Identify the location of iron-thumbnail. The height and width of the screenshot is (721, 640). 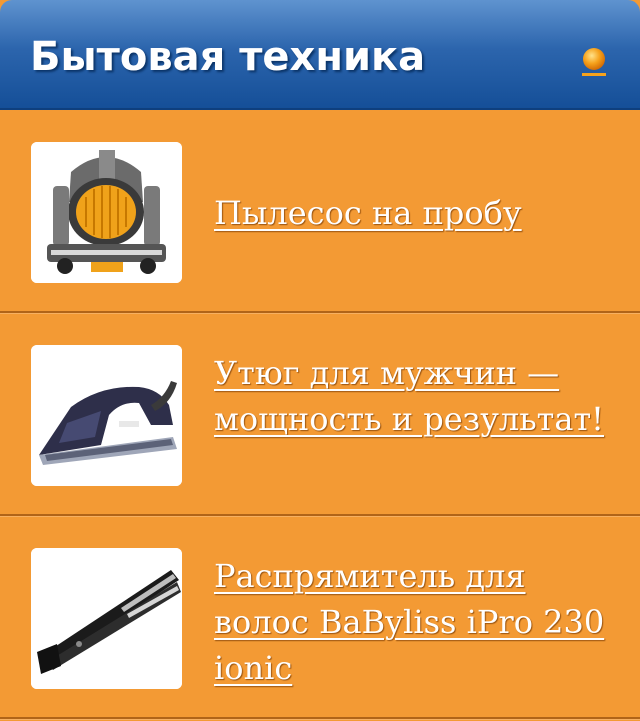
(106, 415).